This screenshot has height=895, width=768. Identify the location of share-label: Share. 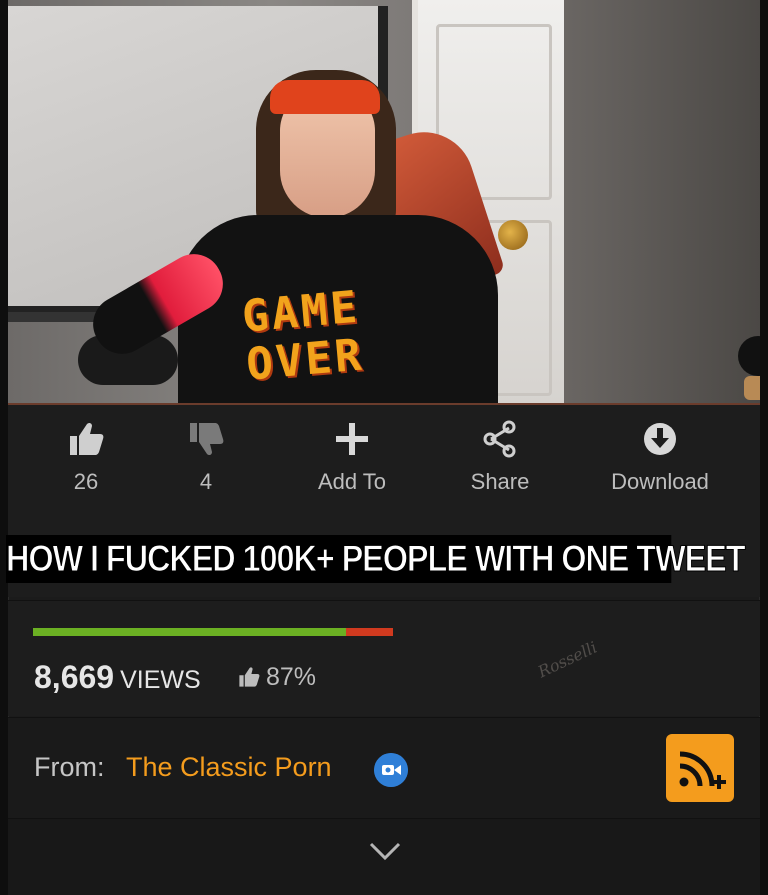
(500, 481).